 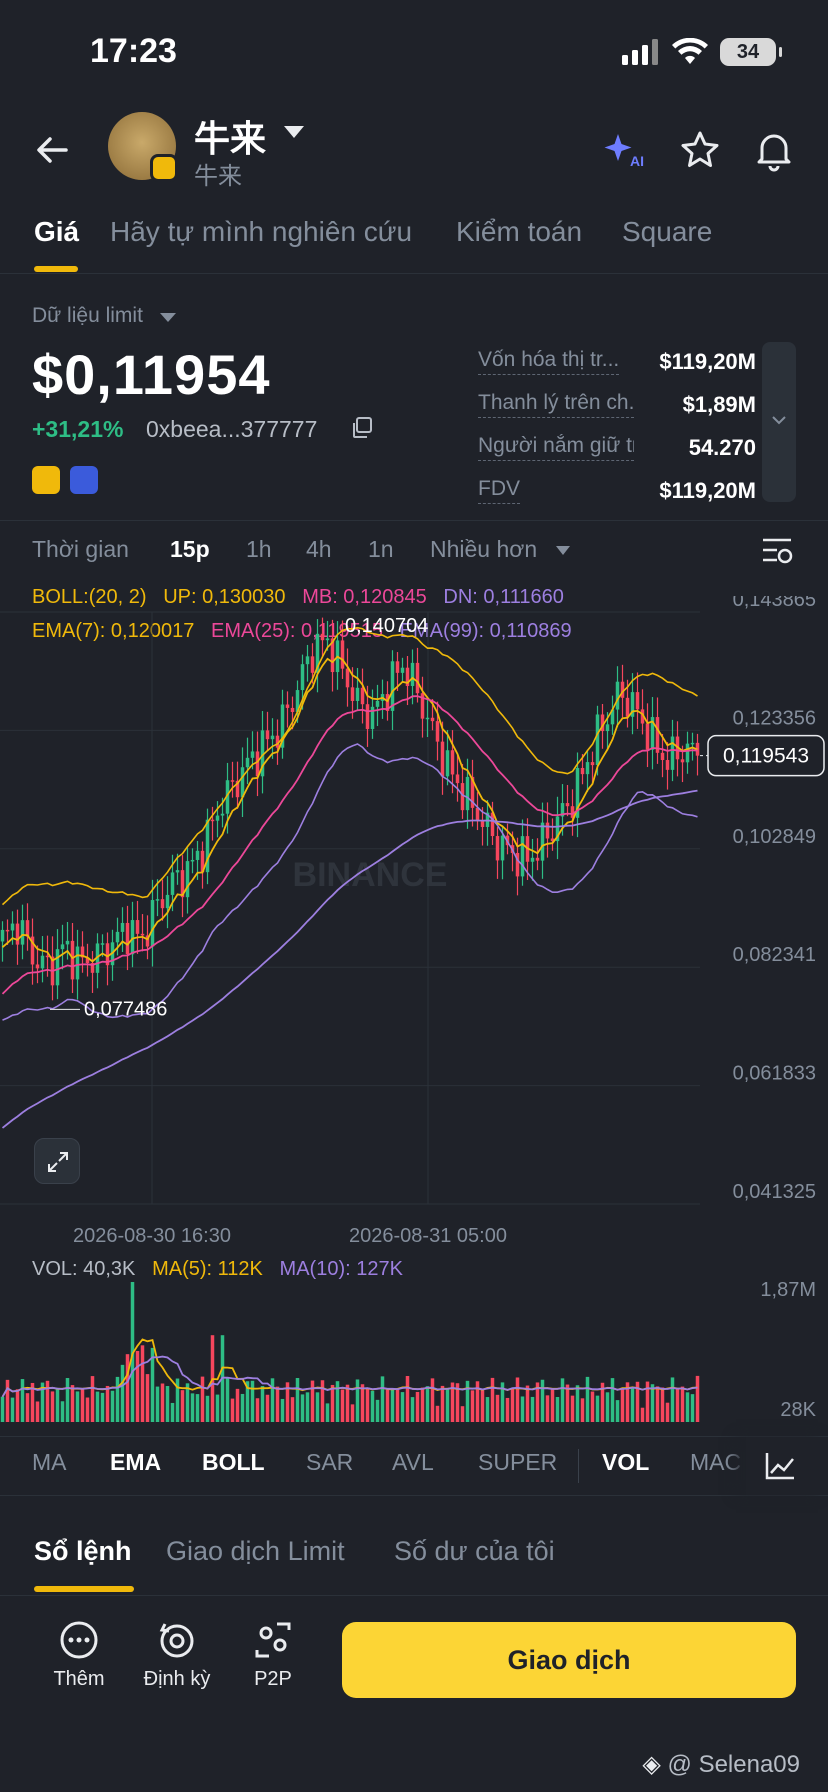 I want to click on stat-holders: Người nắm giữ tr...54.270, so click(x=617, y=447).